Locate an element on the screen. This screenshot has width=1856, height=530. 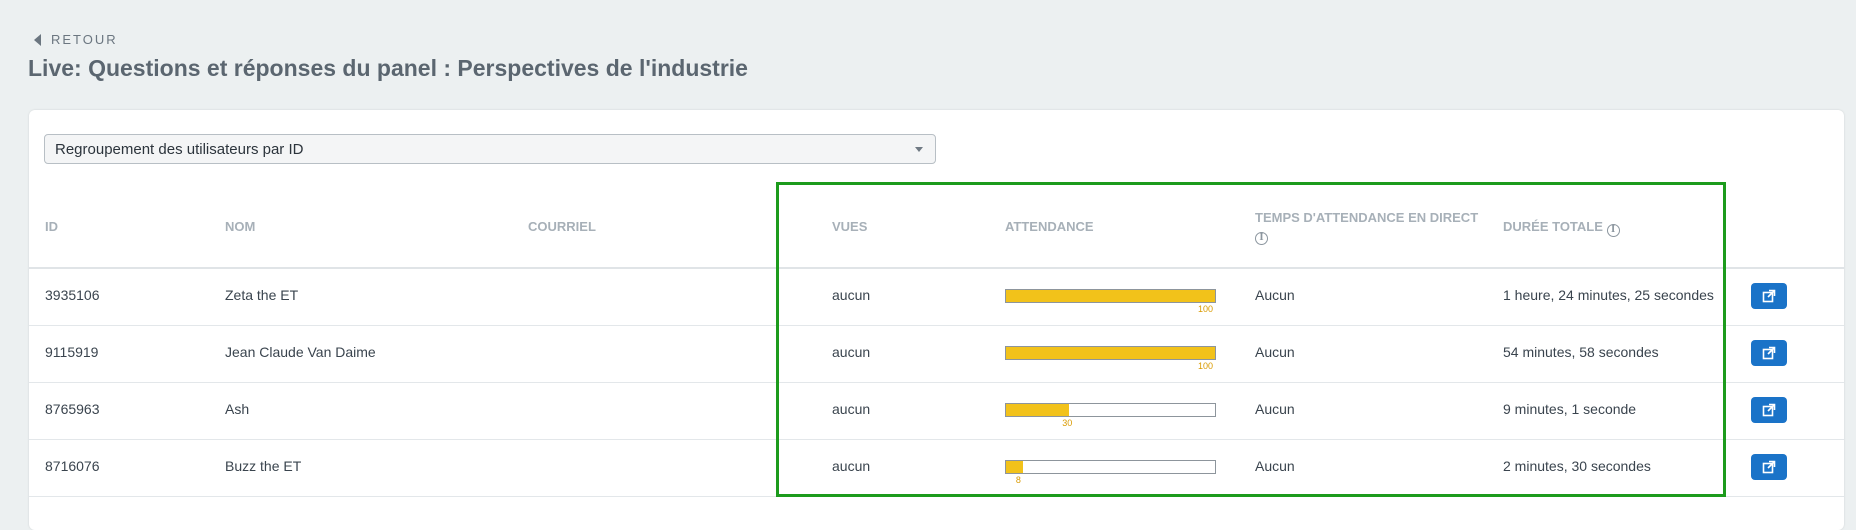
chevron-down-icon is located at coordinates (919, 149).